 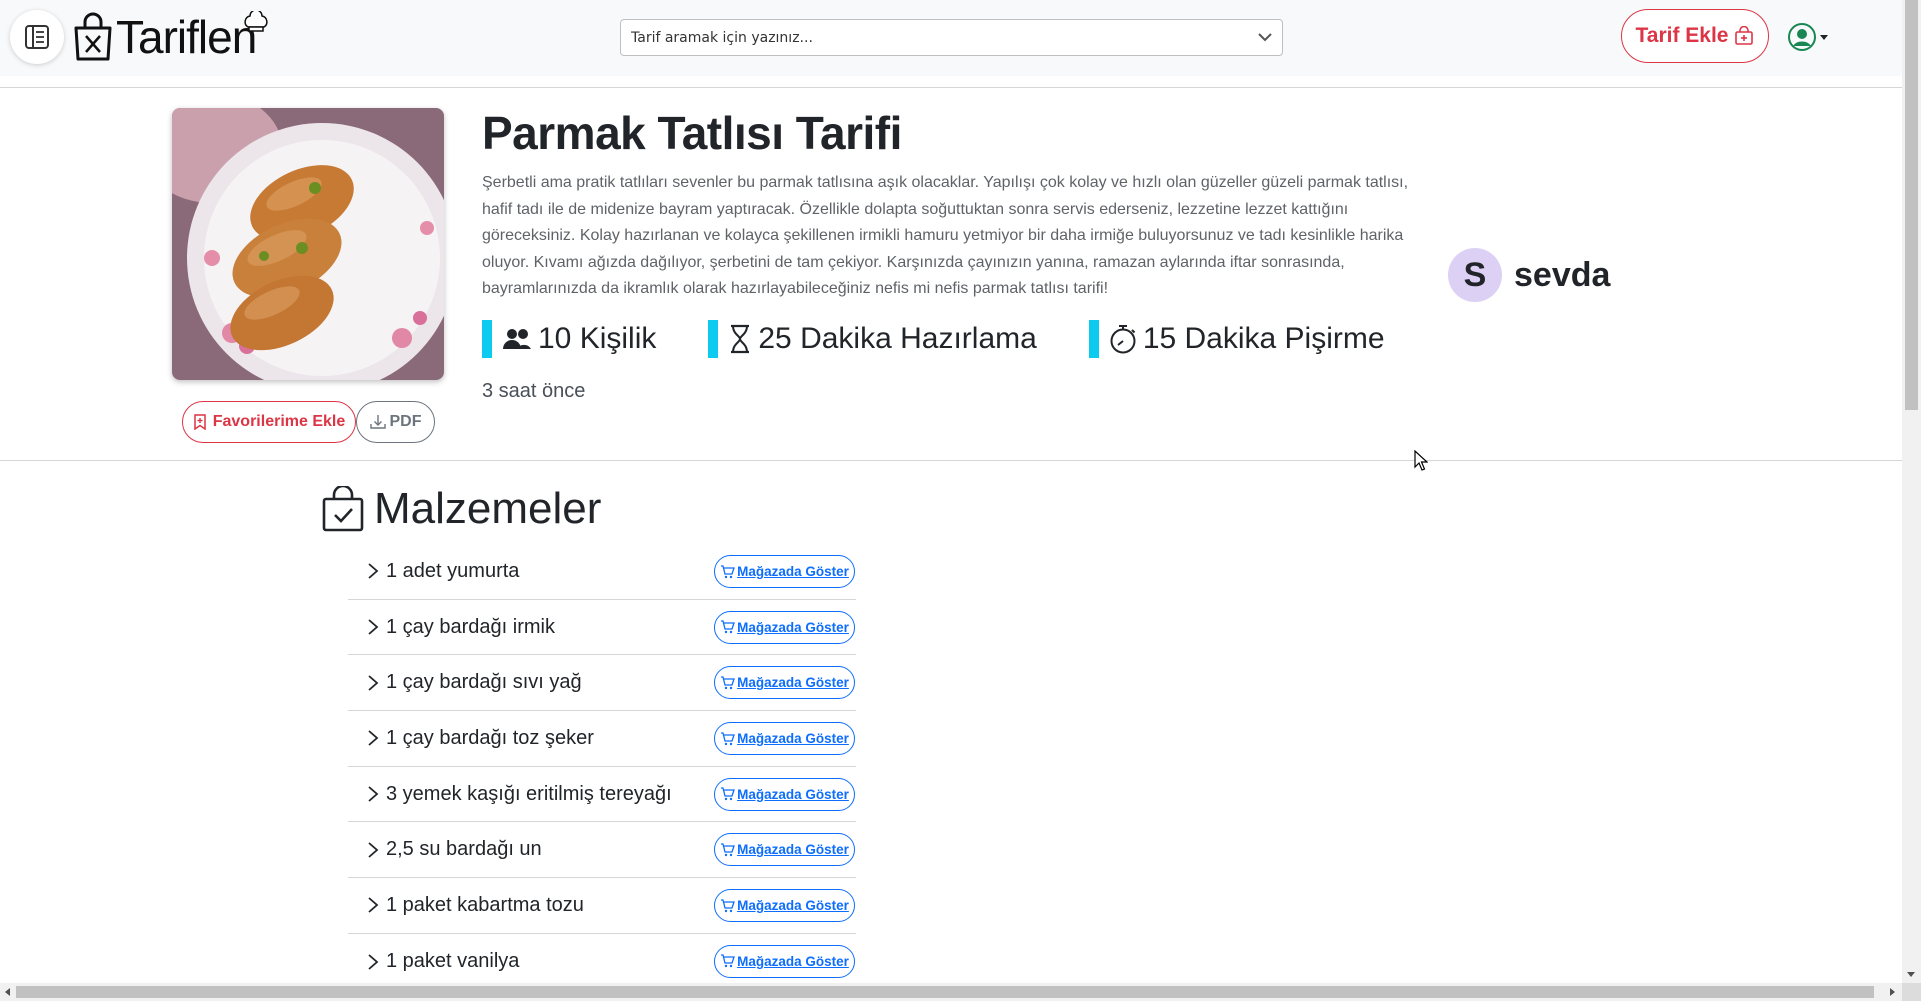 What do you see at coordinates (602, 683) in the screenshot?
I see `ingredient-item: 1 çay bardağı sıvı yağ Mağazada Göster` at bounding box center [602, 683].